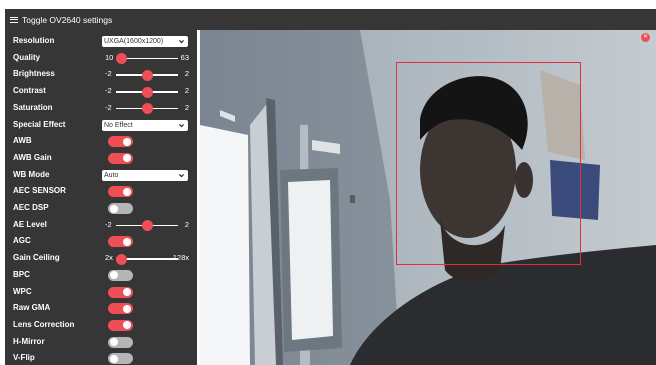  I want to click on wb-mode-select: Auto, so click(145, 175).